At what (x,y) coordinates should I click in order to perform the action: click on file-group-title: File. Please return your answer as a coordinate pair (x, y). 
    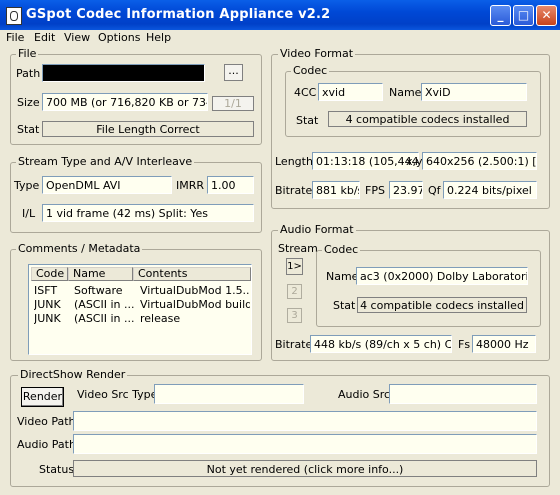
    Looking at the image, I should click on (27, 53).